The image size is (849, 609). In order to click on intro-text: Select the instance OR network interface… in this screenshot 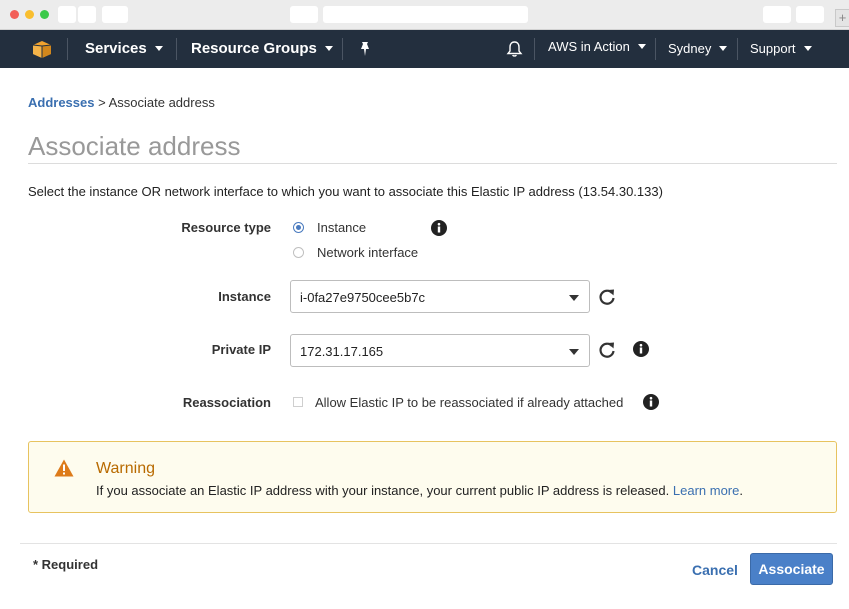, I will do `click(345, 191)`.